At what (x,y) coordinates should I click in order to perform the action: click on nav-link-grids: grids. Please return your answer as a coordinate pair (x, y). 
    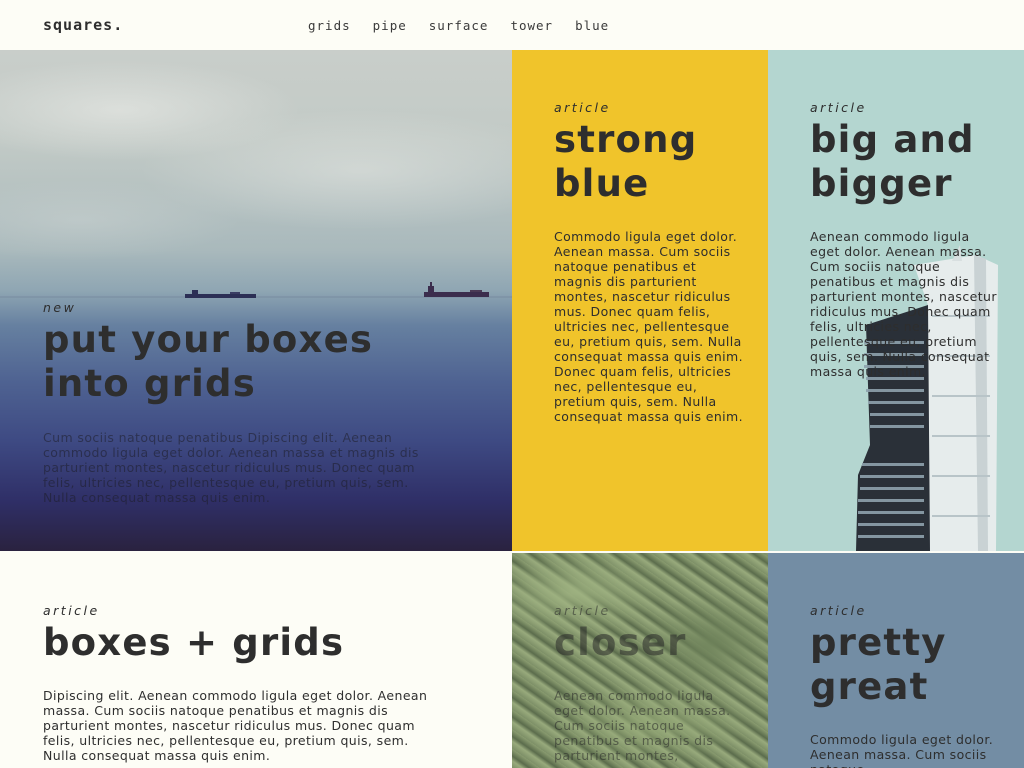
    Looking at the image, I should click on (329, 25).